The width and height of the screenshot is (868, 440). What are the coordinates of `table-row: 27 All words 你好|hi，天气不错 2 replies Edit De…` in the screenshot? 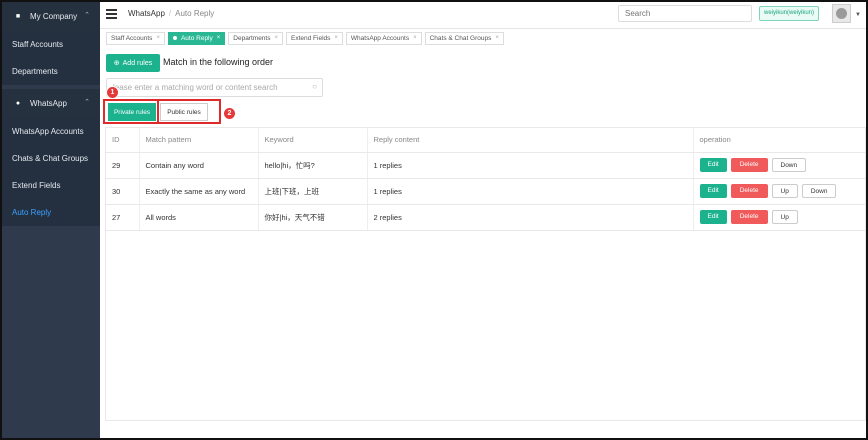 It's located at (485, 217).